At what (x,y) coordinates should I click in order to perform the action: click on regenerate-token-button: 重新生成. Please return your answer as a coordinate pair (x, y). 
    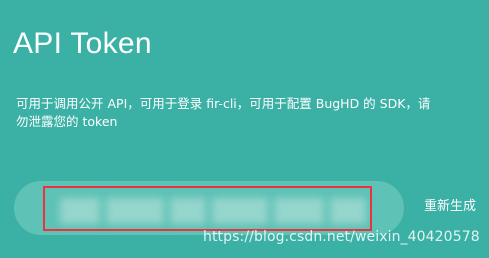
    Looking at the image, I should click on (450, 204).